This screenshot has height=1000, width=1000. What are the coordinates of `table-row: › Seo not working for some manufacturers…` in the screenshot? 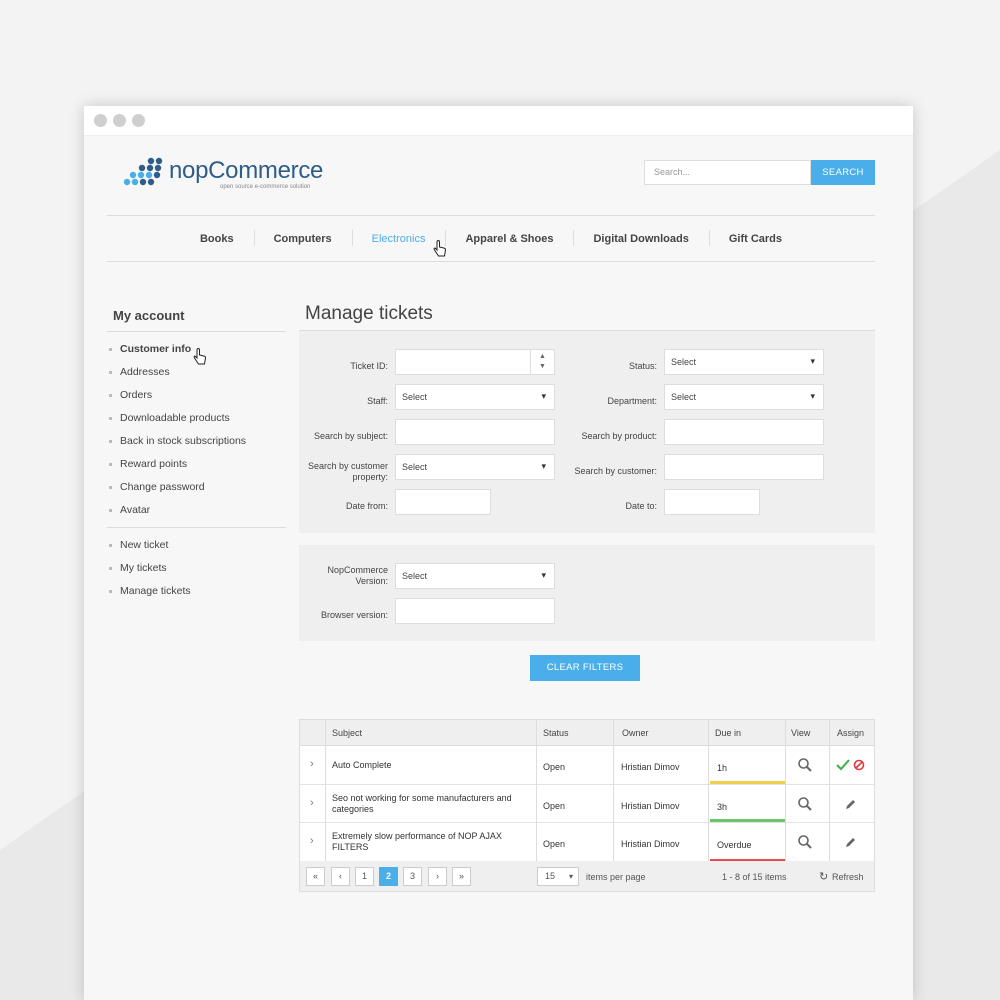 It's located at (587, 804).